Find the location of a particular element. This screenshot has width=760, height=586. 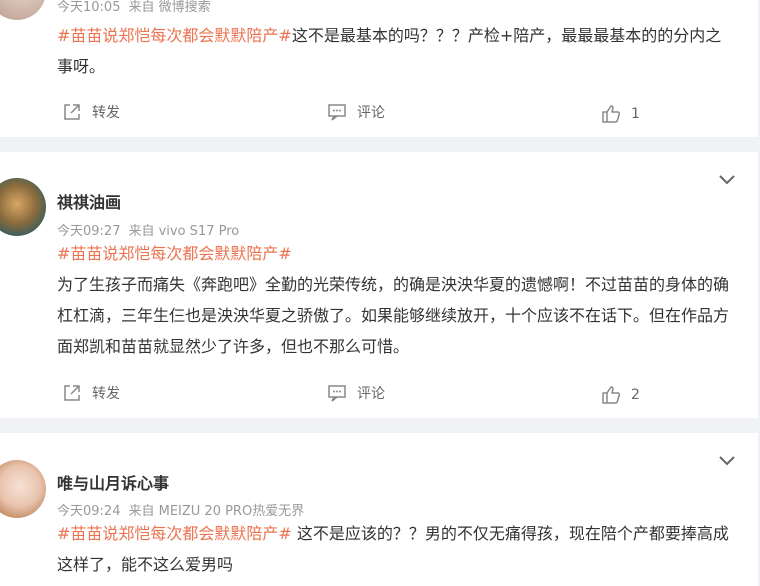

username: 唯与山月诉心事 is located at coordinates (113, 482).